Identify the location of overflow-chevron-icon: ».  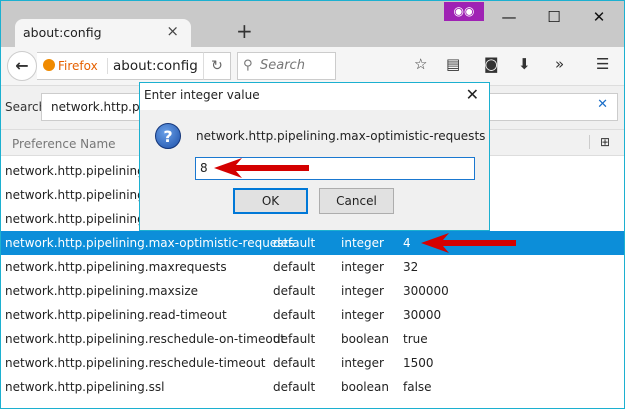
(559, 64).